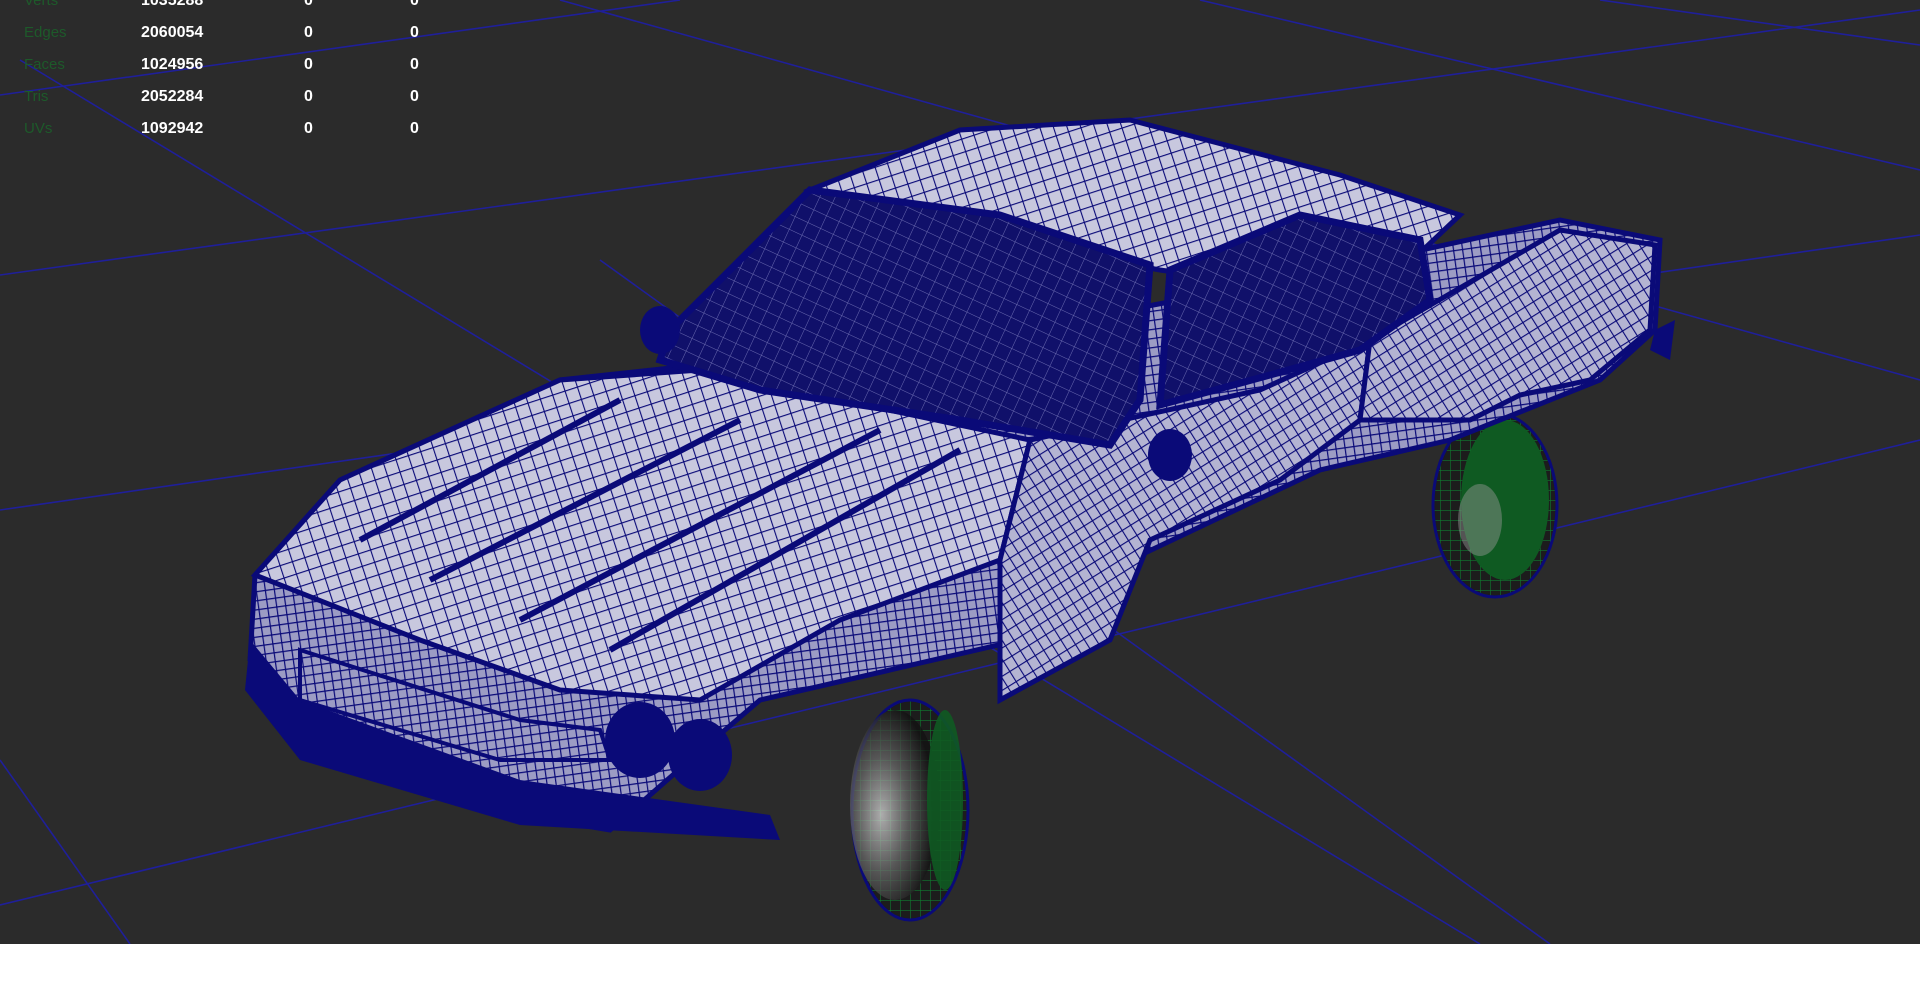  Describe the element at coordinates (45, 32) in the screenshot. I see `hud-label: Edges` at that location.